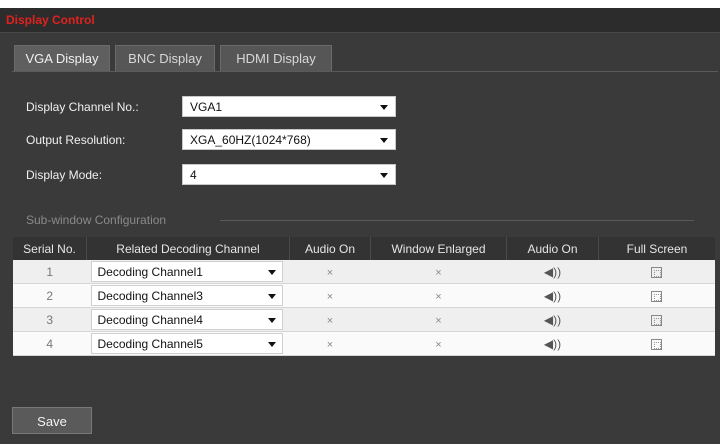  What do you see at coordinates (330, 248) in the screenshot?
I see `col-audio-on: Audio On` at bounding box center [330, 248].